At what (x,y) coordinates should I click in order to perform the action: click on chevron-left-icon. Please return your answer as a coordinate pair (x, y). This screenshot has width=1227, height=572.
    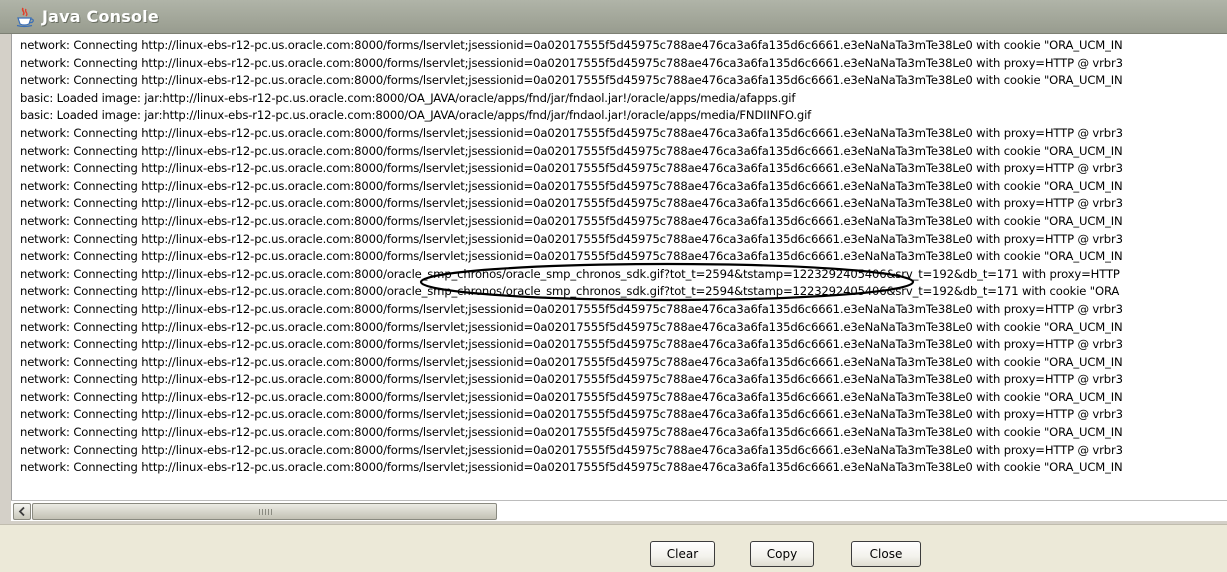
    Looking at the image, I should click on (21, 511).